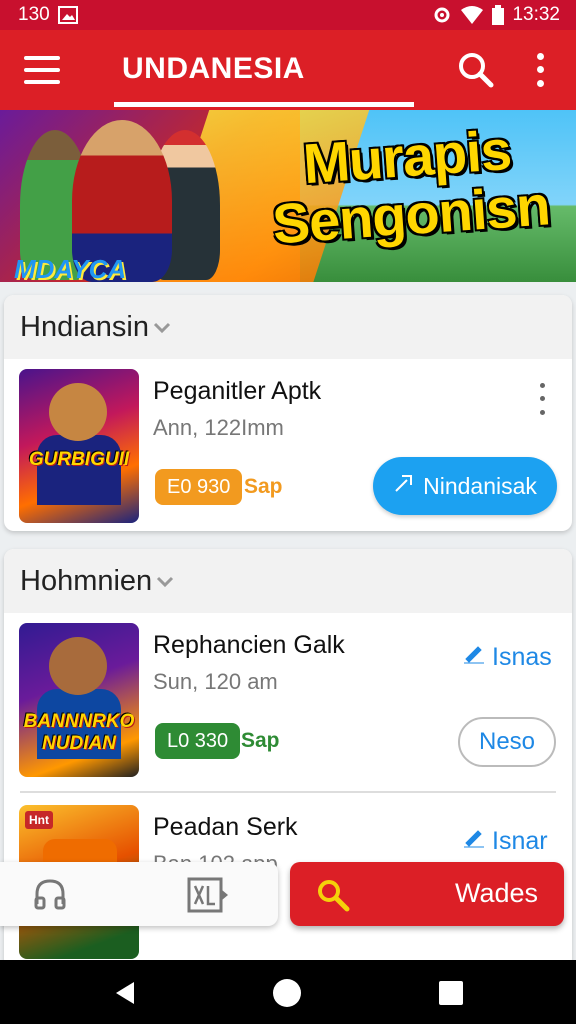 This screenshot has width=576, height=1024. Describe the element at coordinates (288, 581) in the screenshot. I see `section-header-2: Hohmnien` at that location.